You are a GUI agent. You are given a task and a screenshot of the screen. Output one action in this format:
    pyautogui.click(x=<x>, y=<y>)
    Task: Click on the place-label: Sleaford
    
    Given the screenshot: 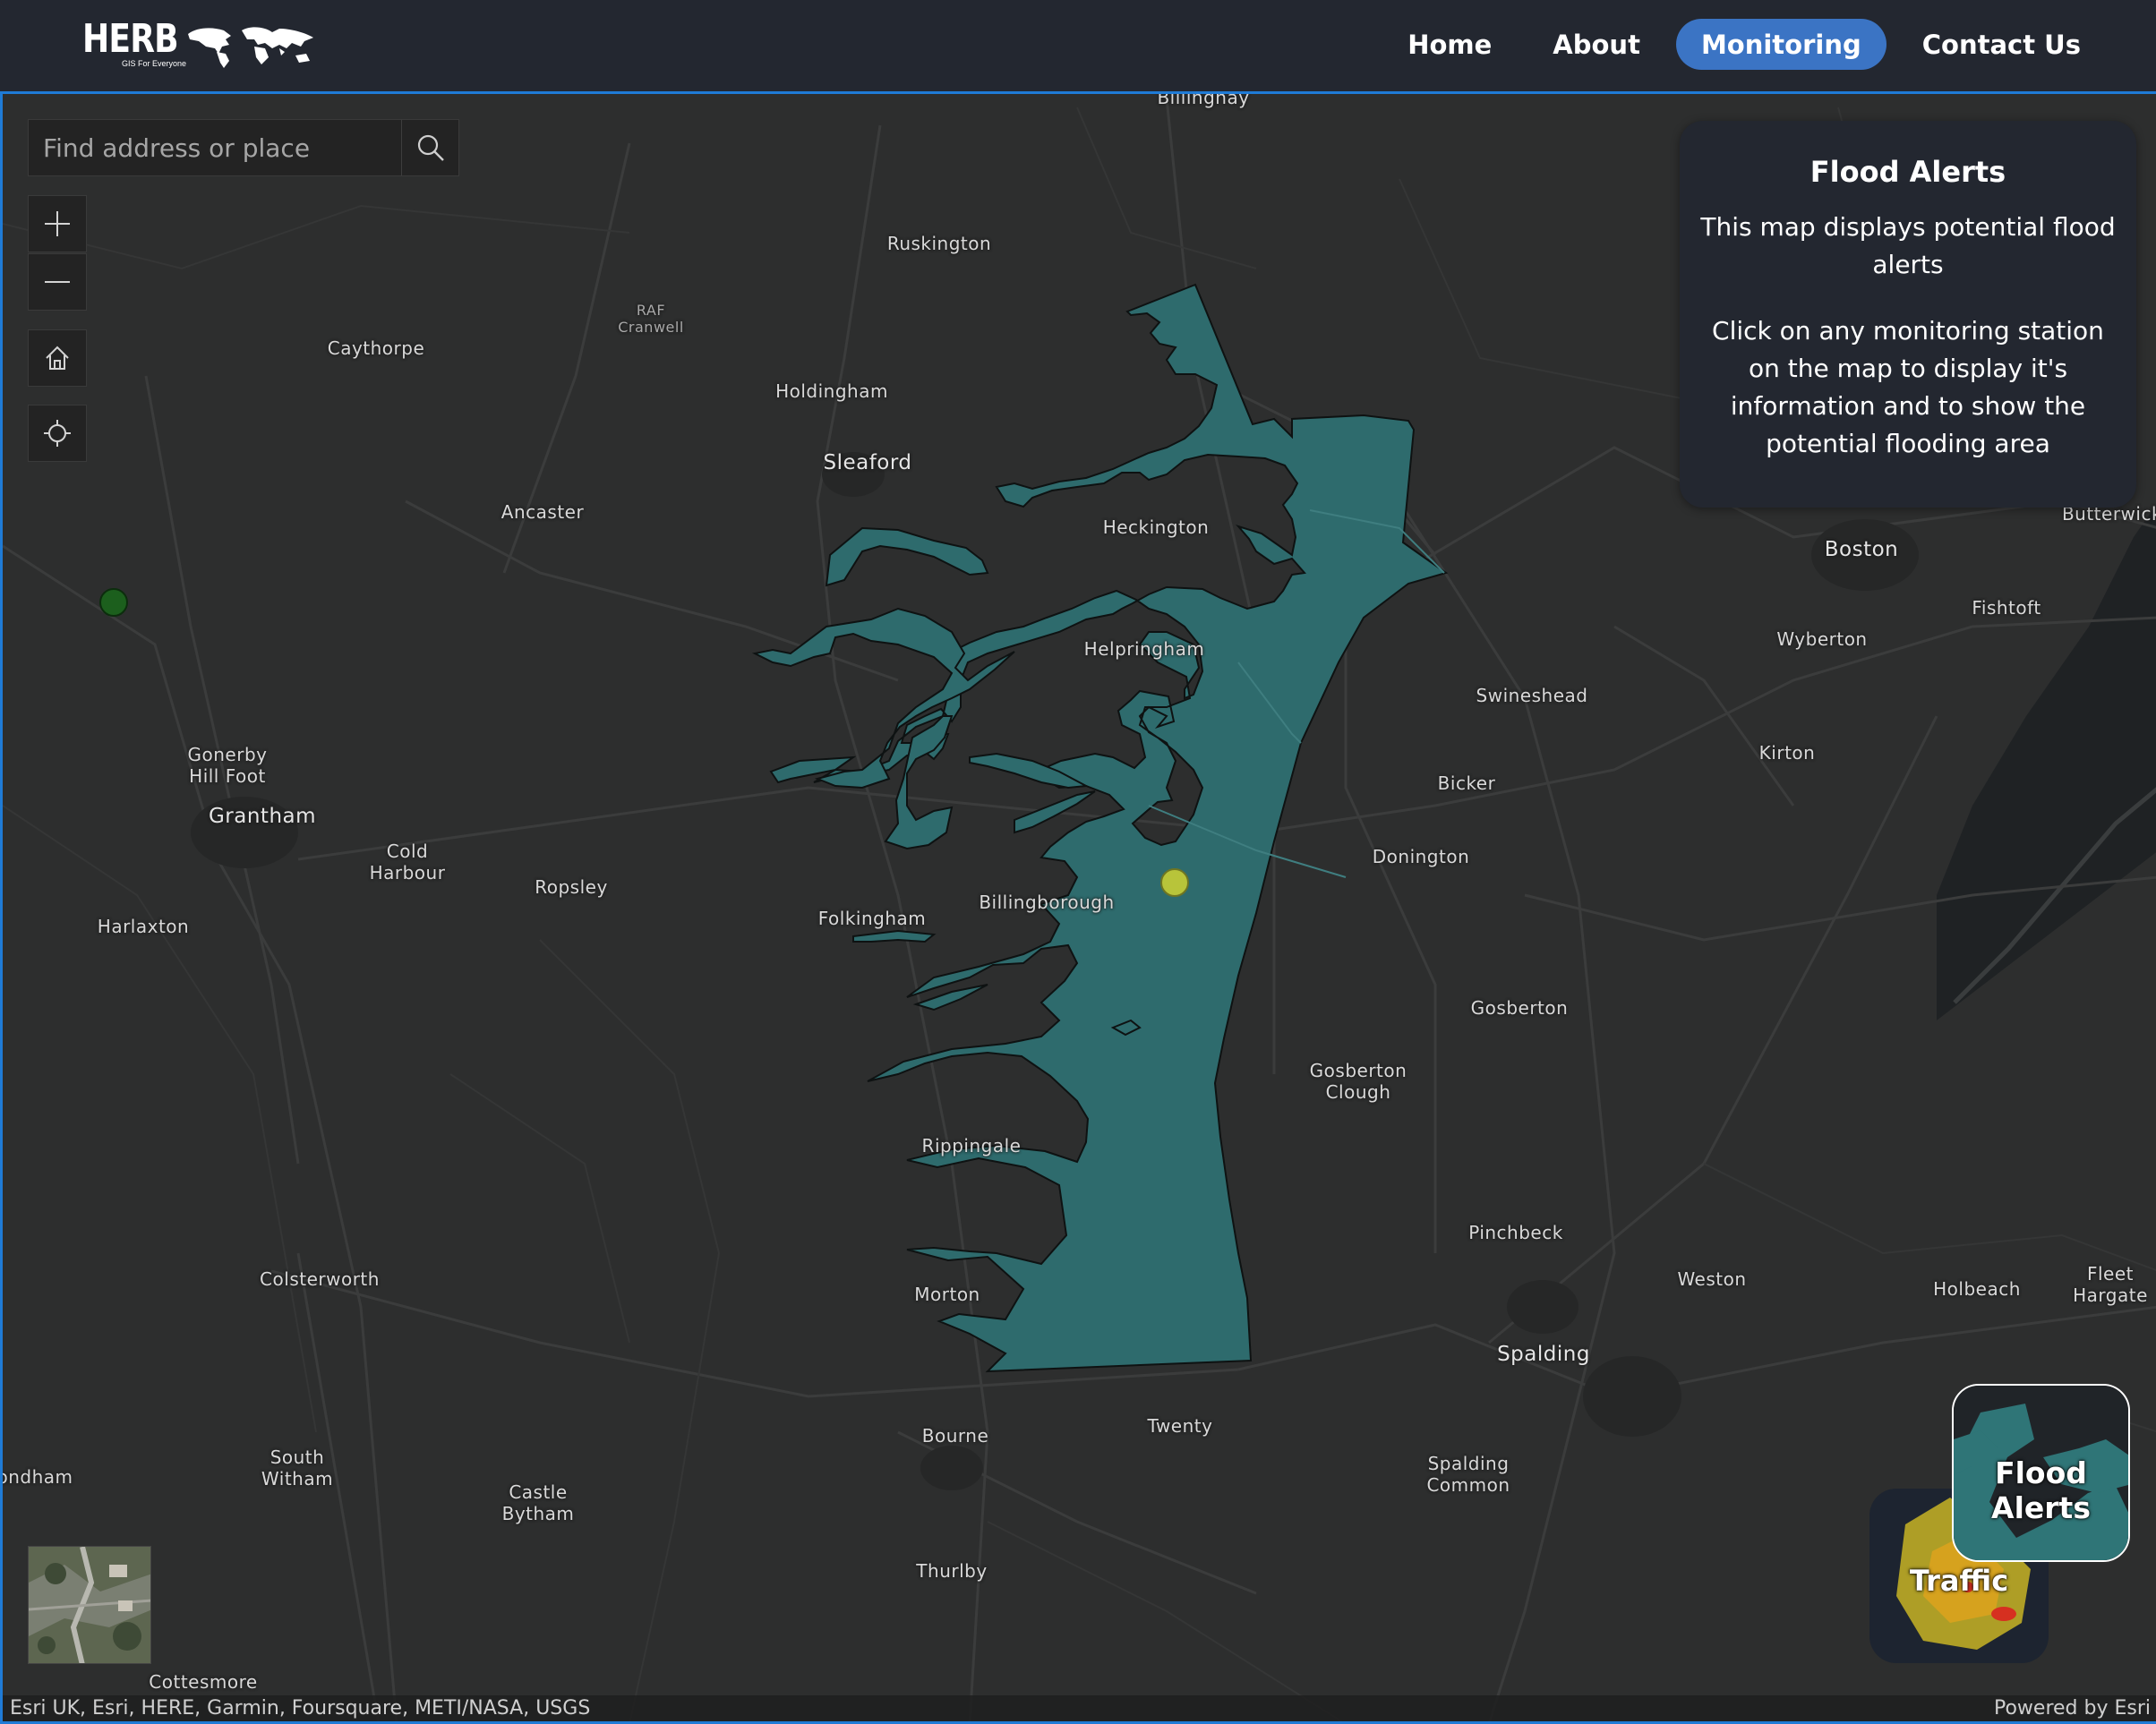 What is the action you would take?
    pyautogui.click(x=867, y=462)
    